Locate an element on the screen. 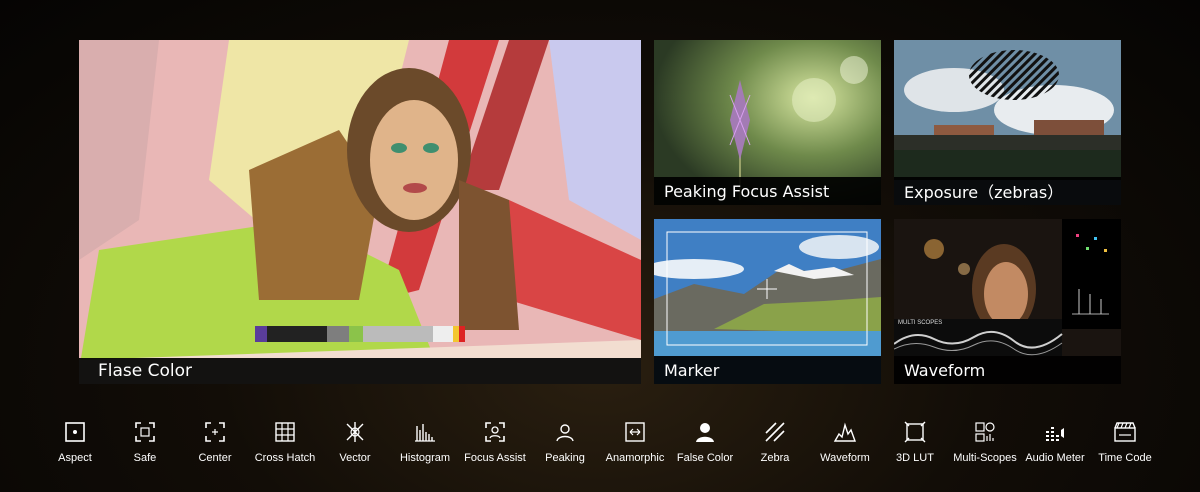 This screenshot has height=492, width=1200. tool-histogram-label: Histogram is located at coordinates (425, 458).